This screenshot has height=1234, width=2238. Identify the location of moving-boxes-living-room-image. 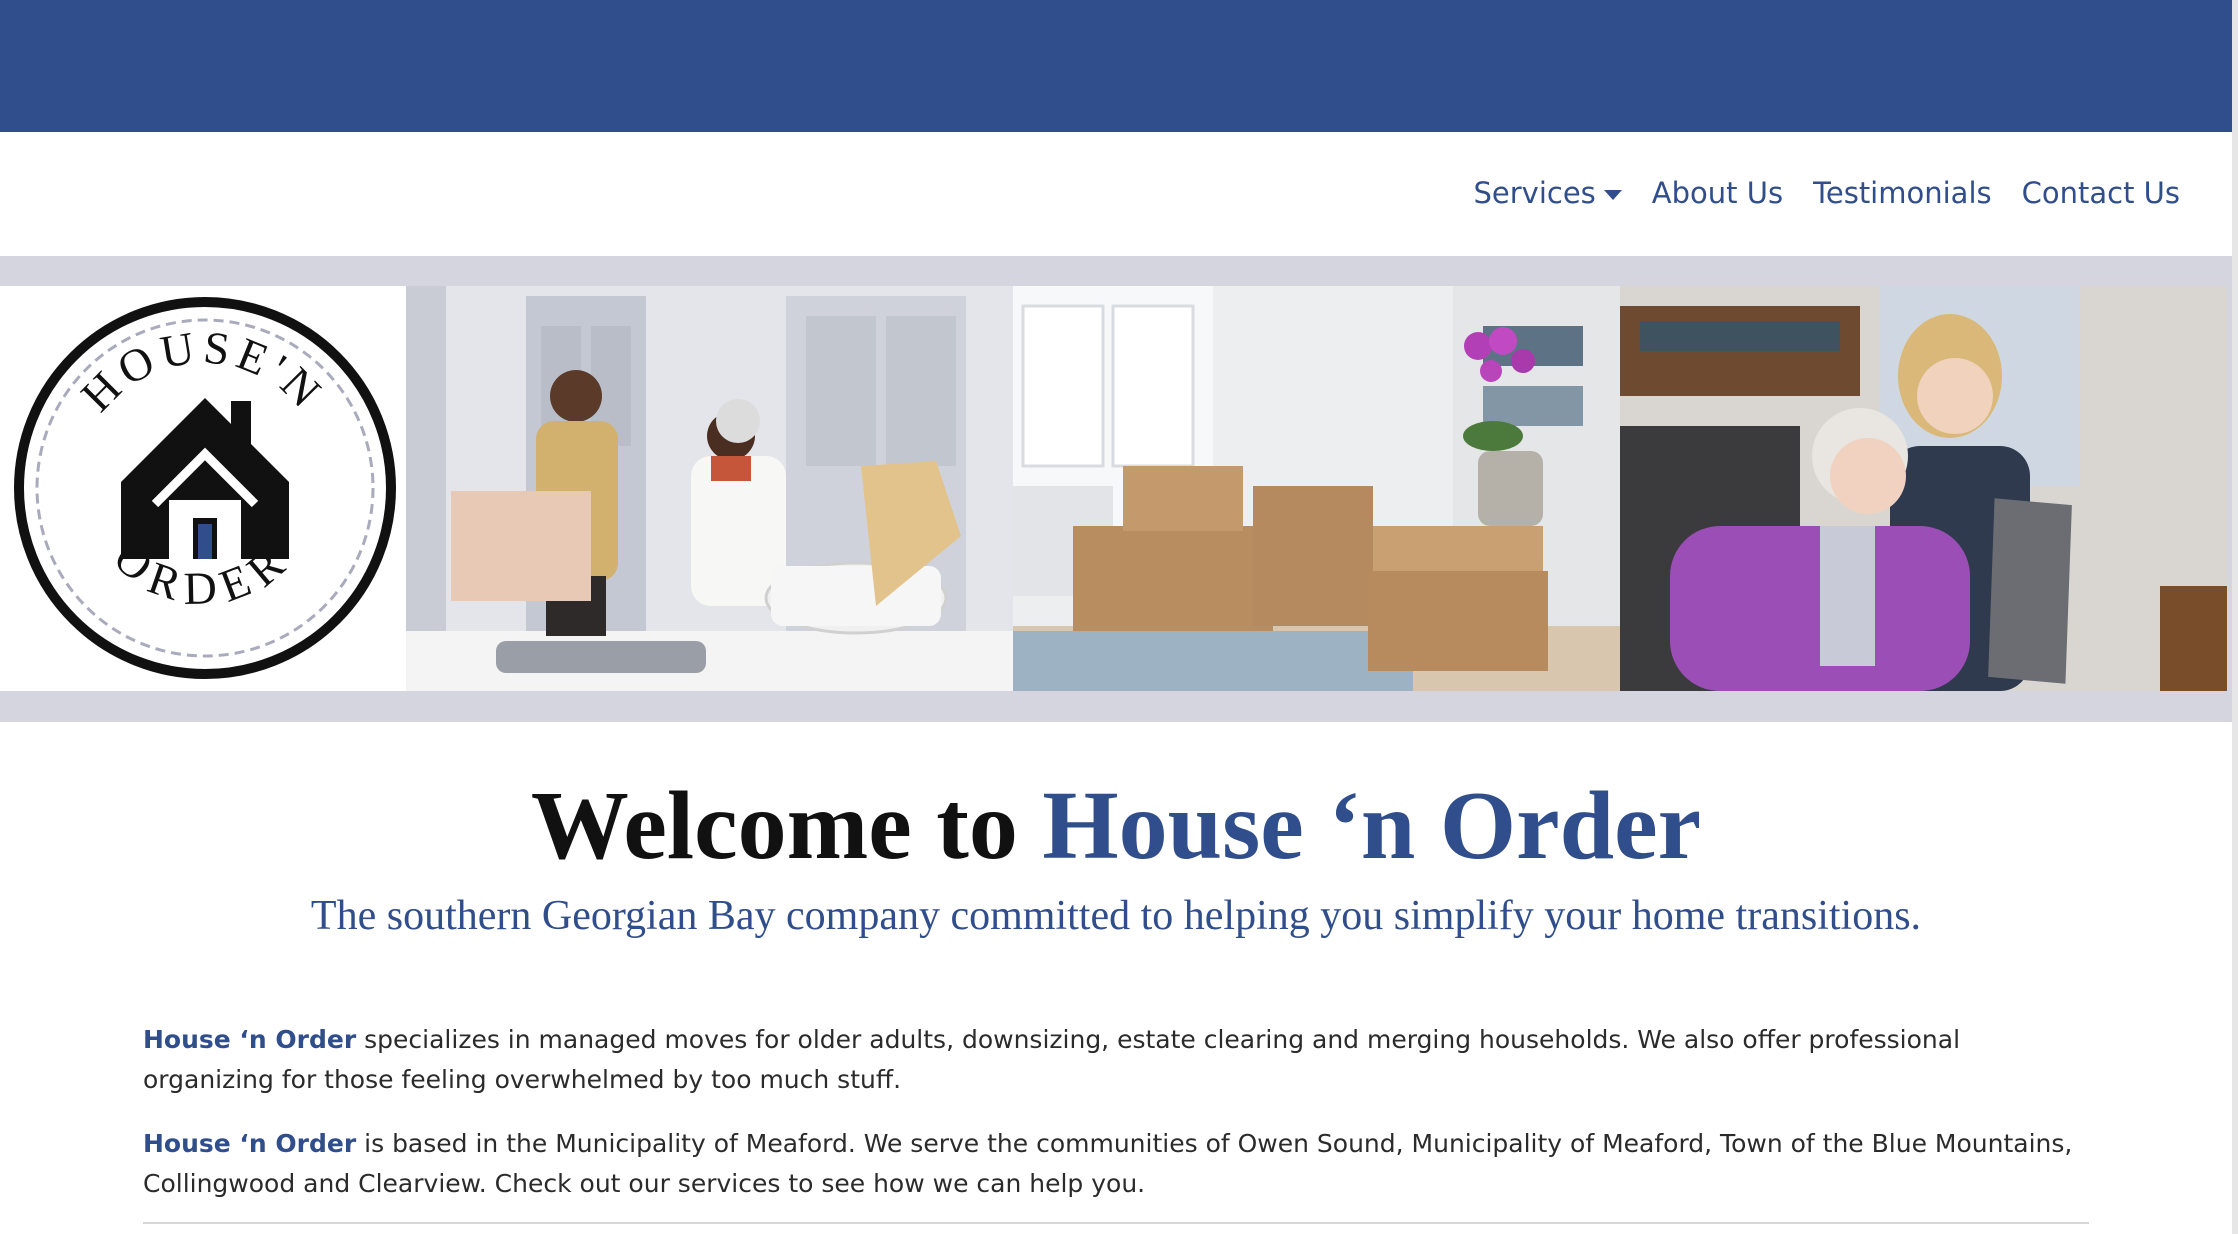
(1316, 488).